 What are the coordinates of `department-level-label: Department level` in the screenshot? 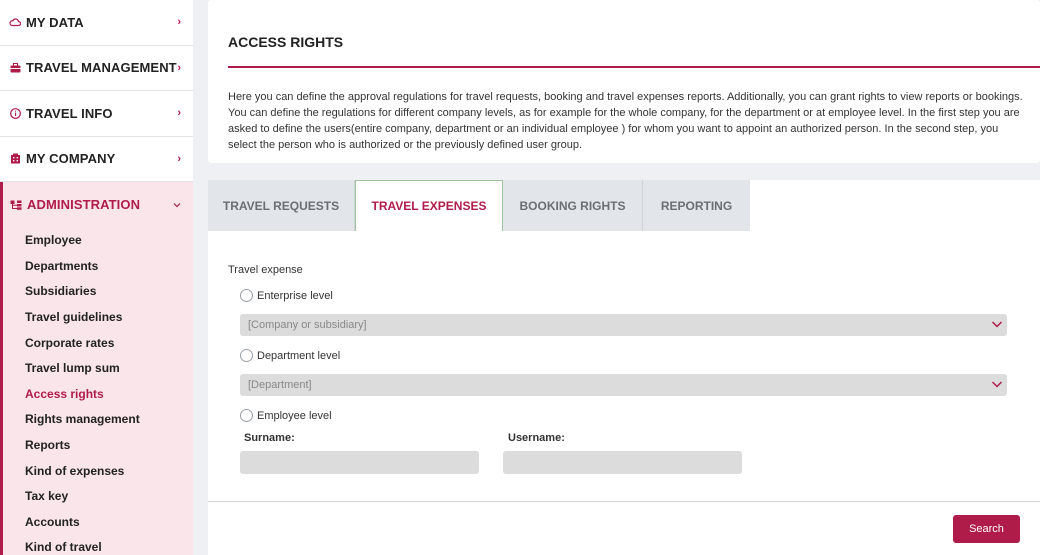 It's located at (299, 355).